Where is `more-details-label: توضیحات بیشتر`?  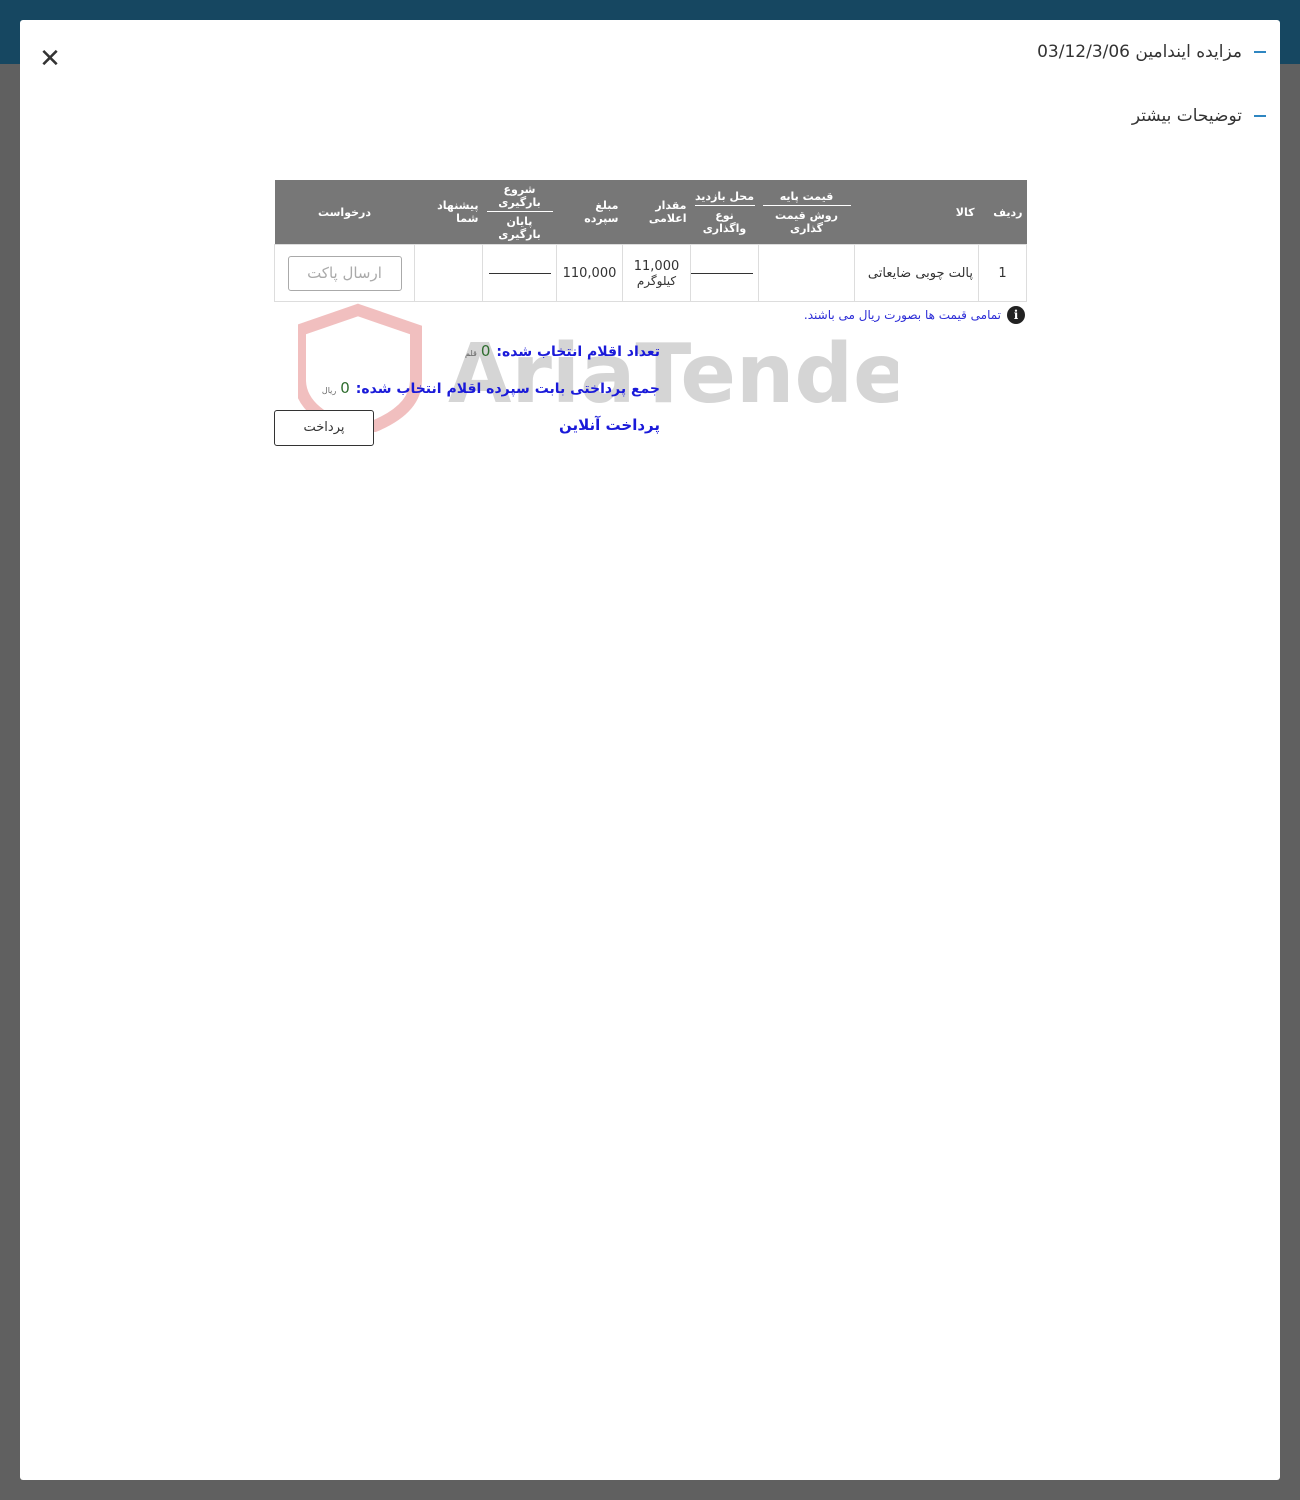
more-details-label: توضیحات بیشتر is located at coordinates (1186, 116).